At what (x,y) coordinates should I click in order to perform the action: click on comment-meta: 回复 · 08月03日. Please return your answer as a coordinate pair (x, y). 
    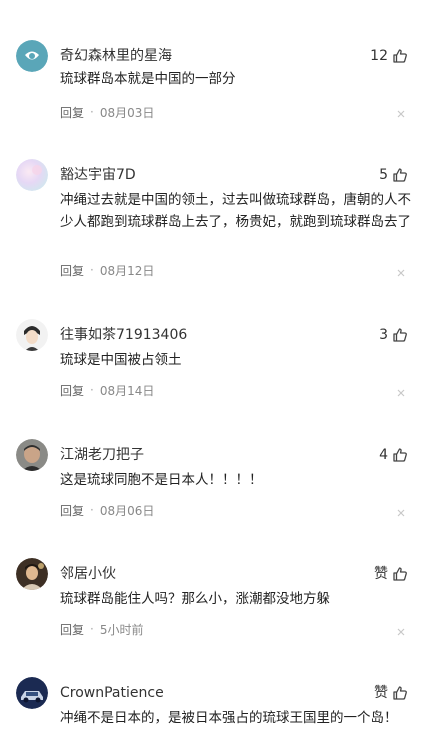
    Looking at the image, I should click on (107, 112).